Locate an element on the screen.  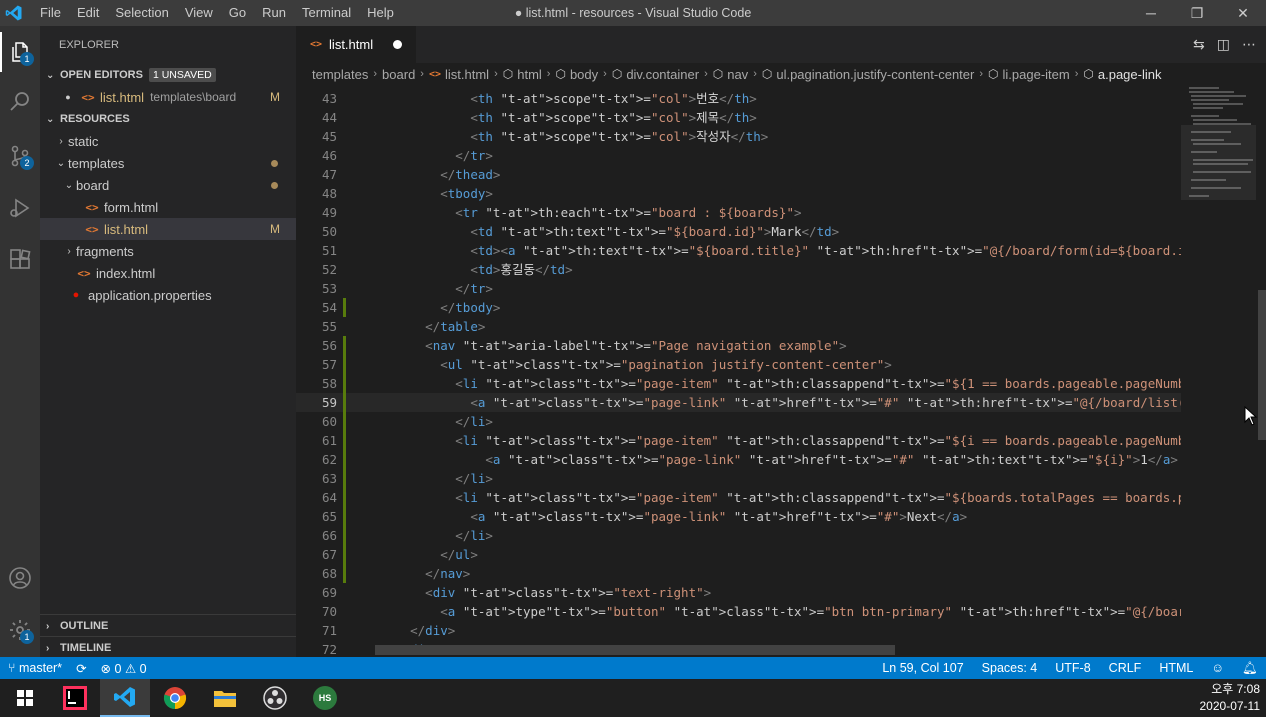
feedback-icon: ☺ is located at coordinates (1217, 668).